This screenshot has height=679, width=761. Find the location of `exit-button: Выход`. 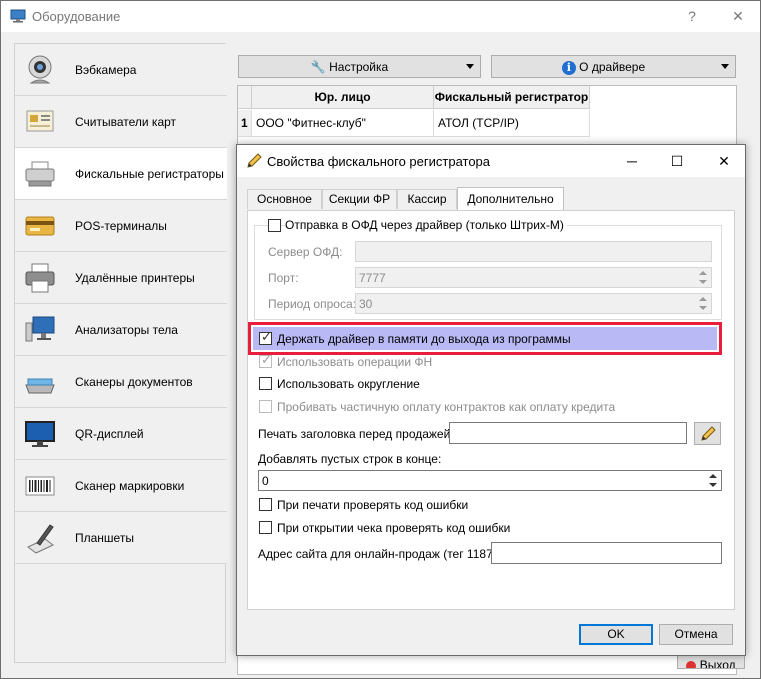

exit-button: Выход is located at coordinates (711, 662).